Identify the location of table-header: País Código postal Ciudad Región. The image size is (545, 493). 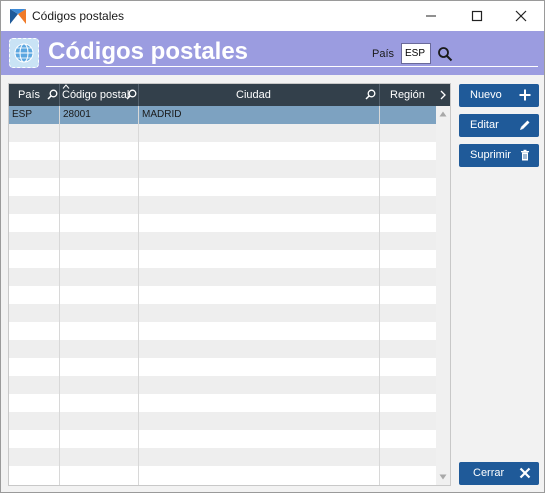
(229, 95).